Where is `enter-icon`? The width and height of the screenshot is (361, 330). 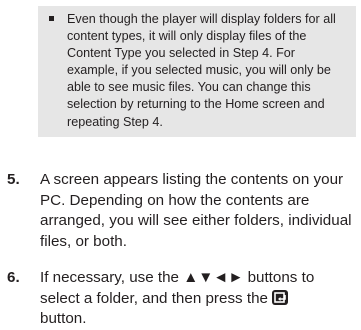
enter-icon is located at coordinates (280, 297).